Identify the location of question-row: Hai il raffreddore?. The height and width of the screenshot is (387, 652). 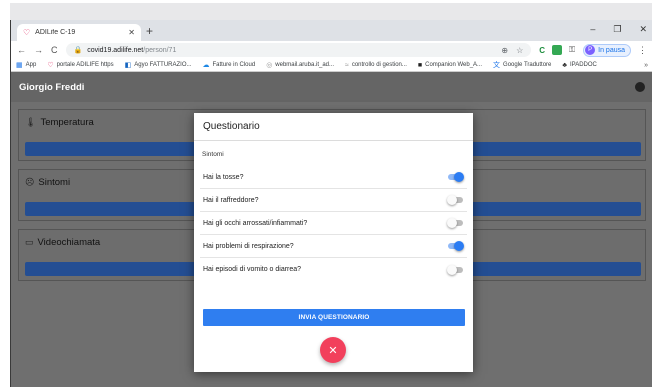
(333, 200).